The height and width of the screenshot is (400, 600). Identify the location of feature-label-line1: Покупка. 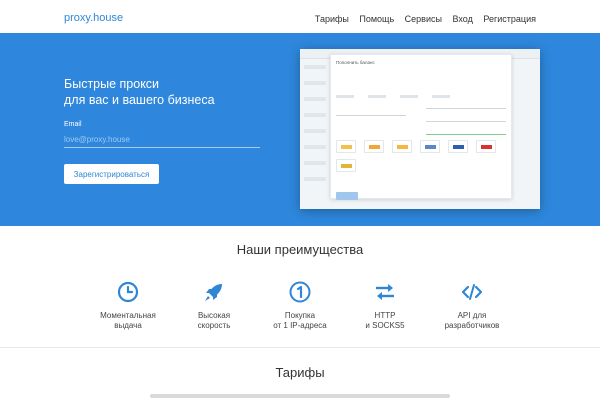
(300, 315).